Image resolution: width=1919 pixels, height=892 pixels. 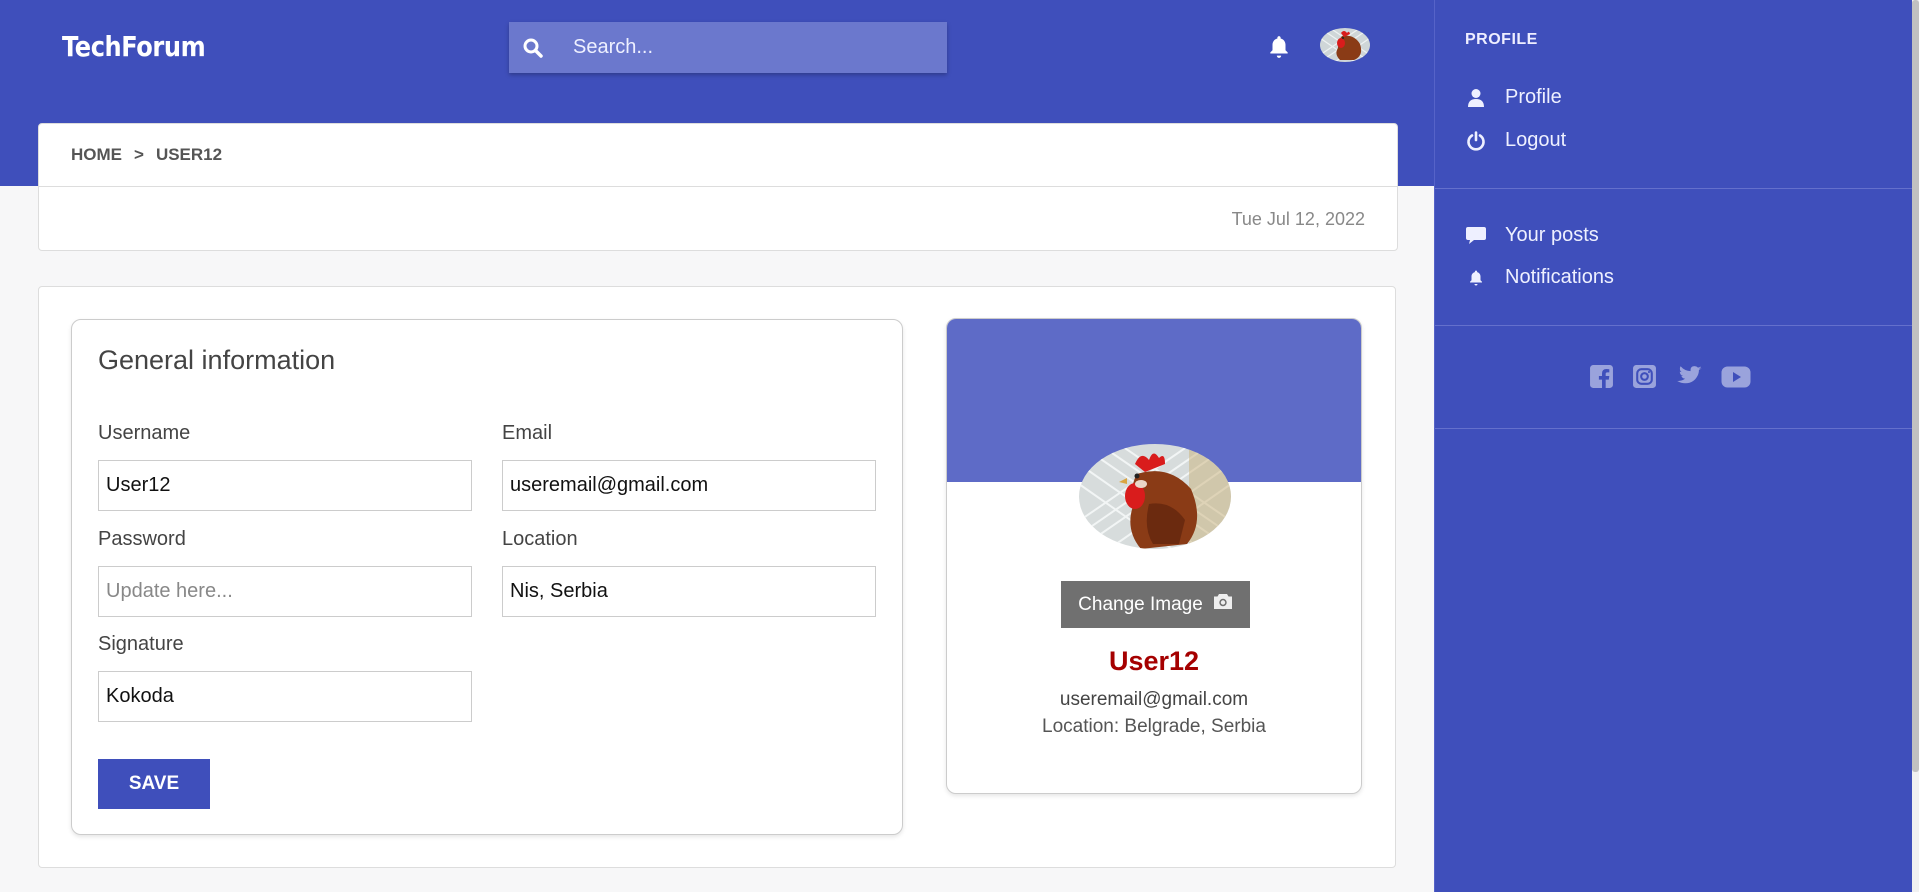 What do you see at coordinates (1552, 235) in the screenshot?
I see `sidebar-item-label: Your posts` at bounding box center [1552, 235].